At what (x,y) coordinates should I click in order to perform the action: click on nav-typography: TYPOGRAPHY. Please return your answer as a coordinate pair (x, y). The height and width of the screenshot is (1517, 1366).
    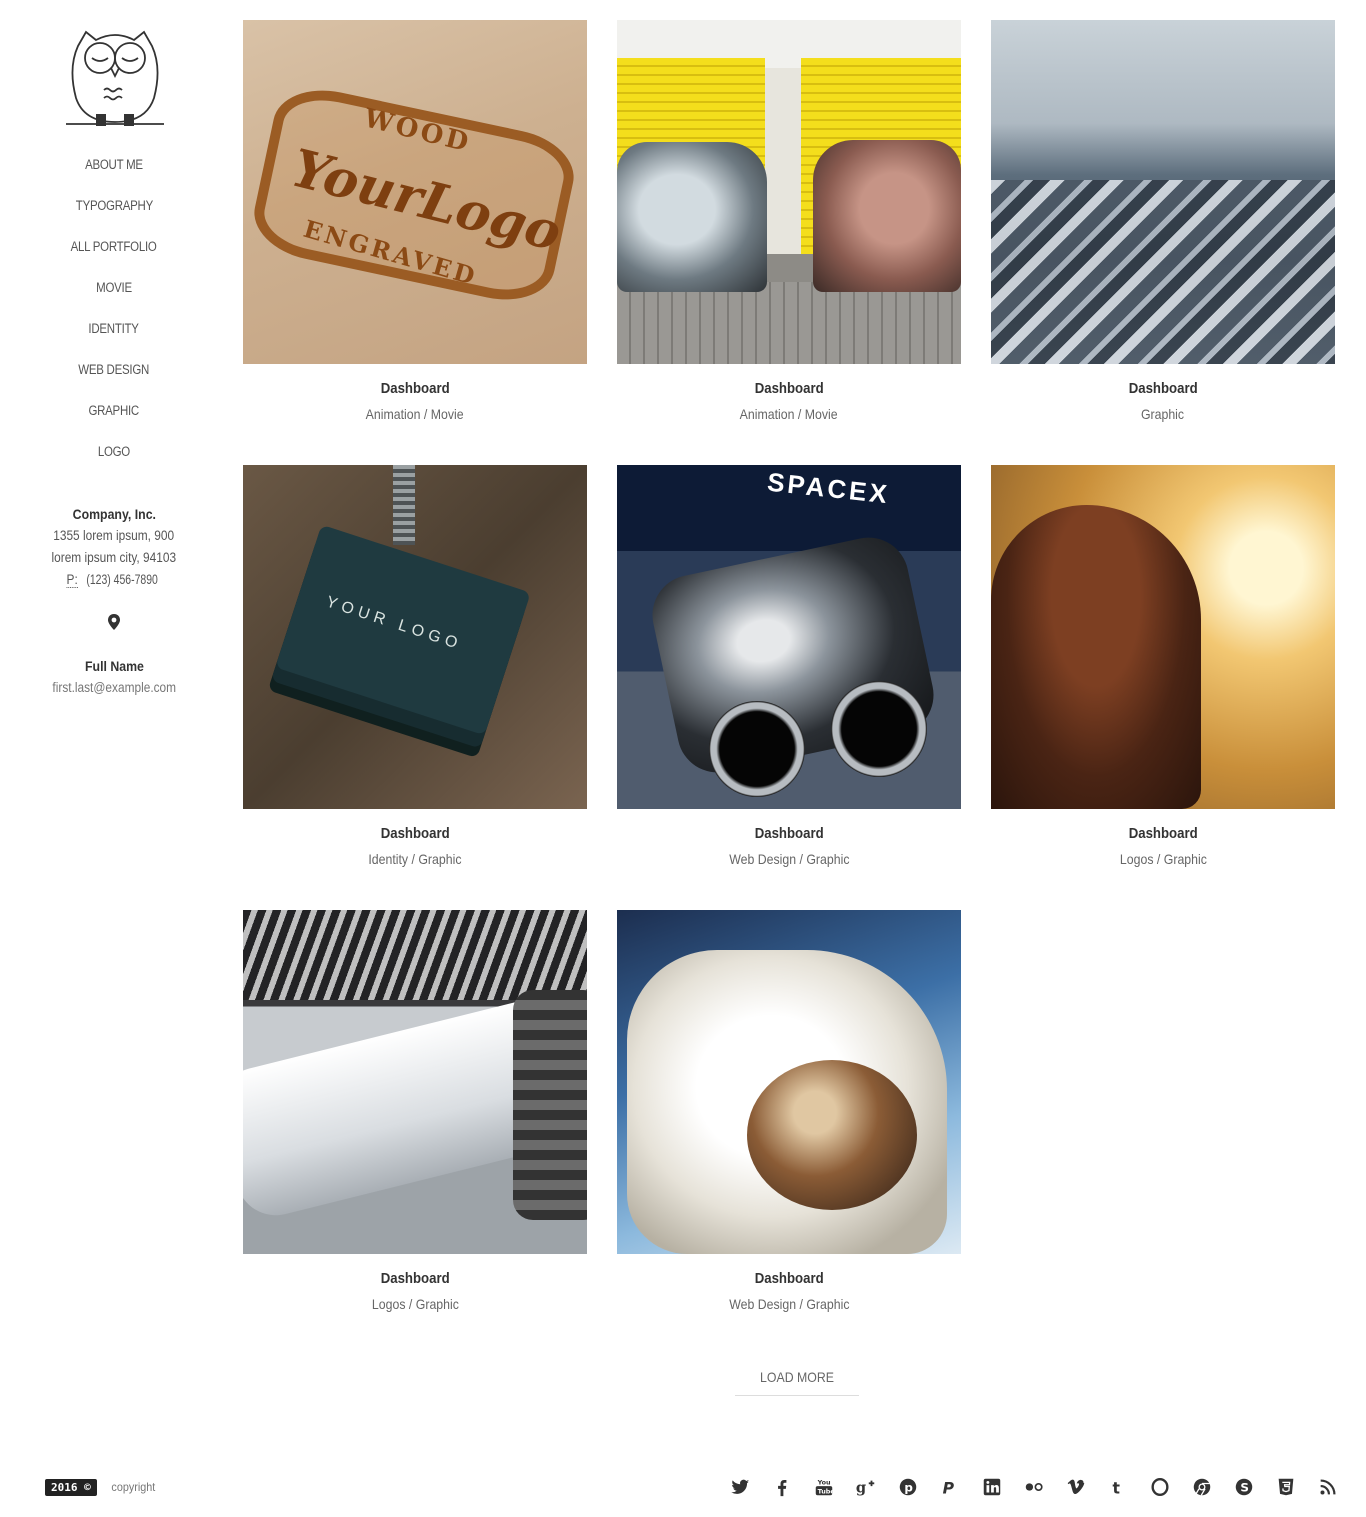
    Looking at the image, I should click on (113, 206).